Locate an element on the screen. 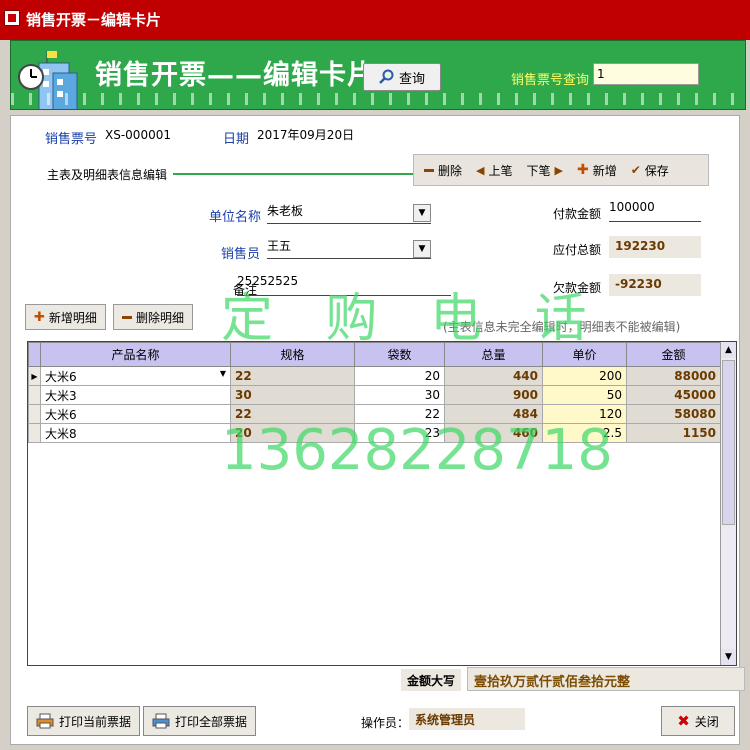 The height and width of the screenshot is (750, 750). add-detail-button: ✚ 新增明细 is located at coordinates (65, 317).